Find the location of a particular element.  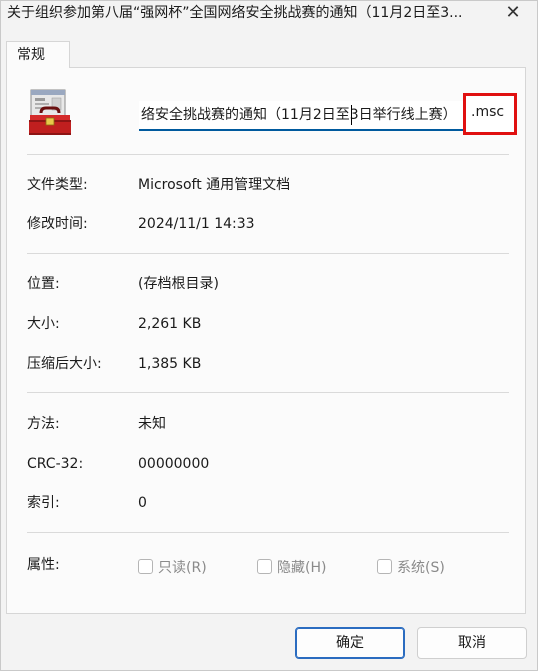

crc-value: 00000000 is located at coordinates (174, 464).